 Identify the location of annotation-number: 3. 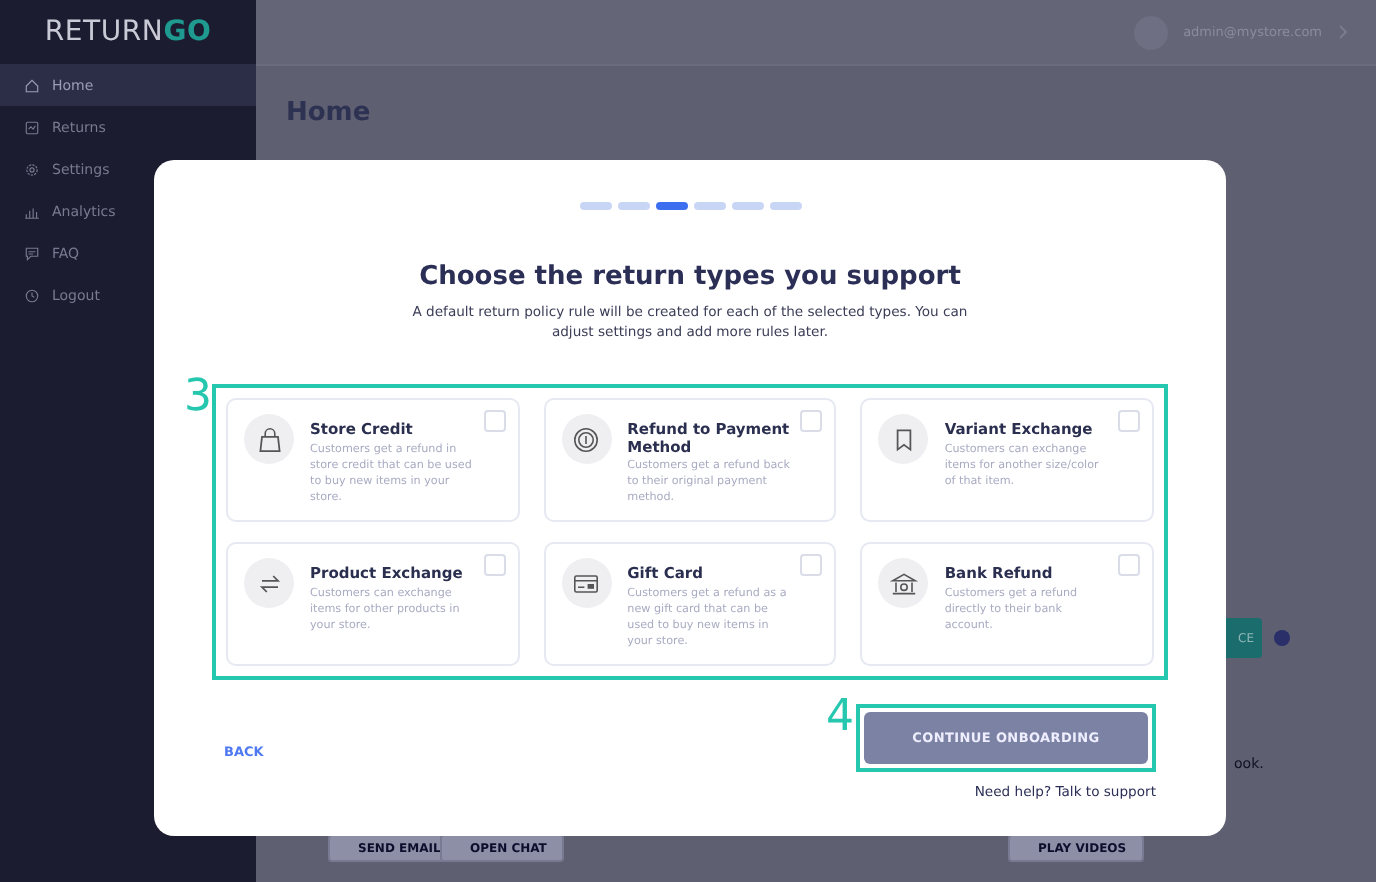
(198, 398).